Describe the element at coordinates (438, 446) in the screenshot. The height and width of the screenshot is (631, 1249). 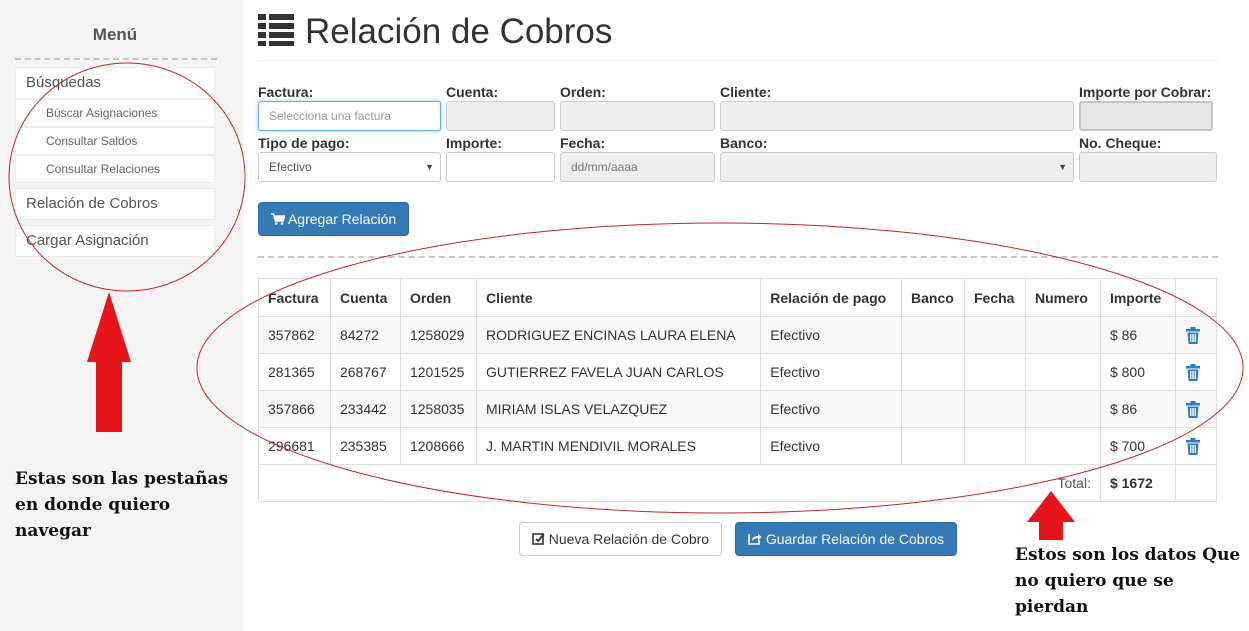
I see `cell-orden: 1208666` at that location.